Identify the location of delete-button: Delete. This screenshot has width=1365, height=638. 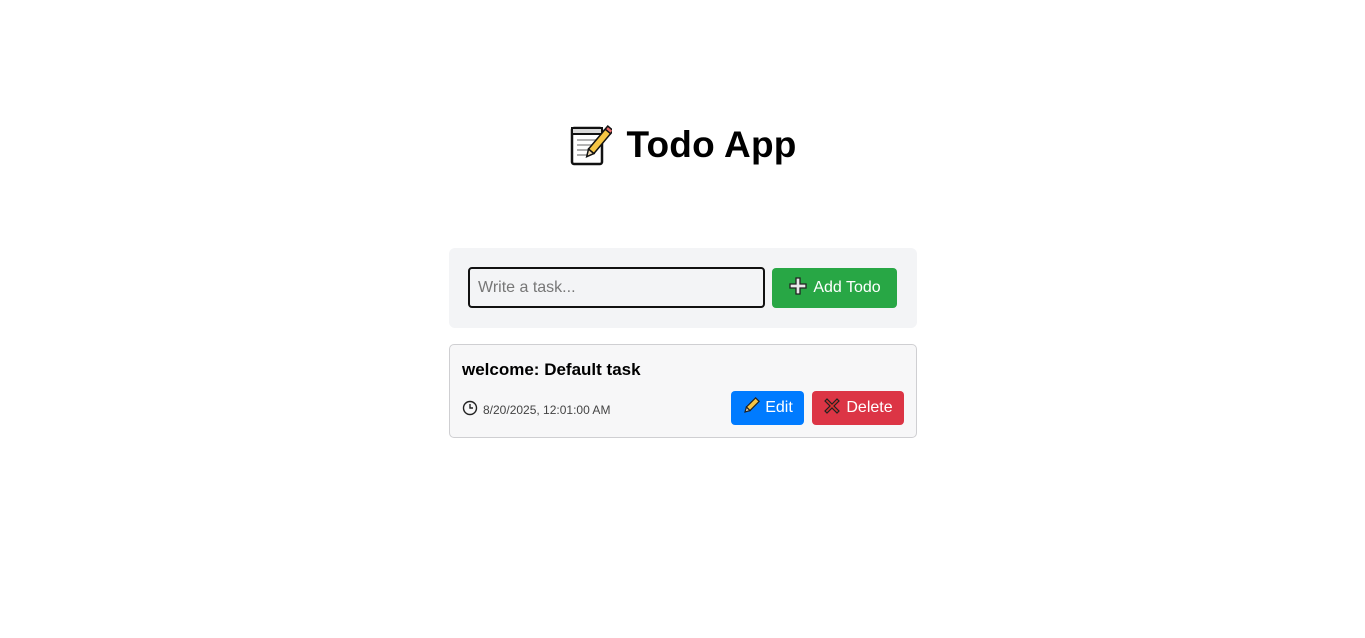
(858, 408).